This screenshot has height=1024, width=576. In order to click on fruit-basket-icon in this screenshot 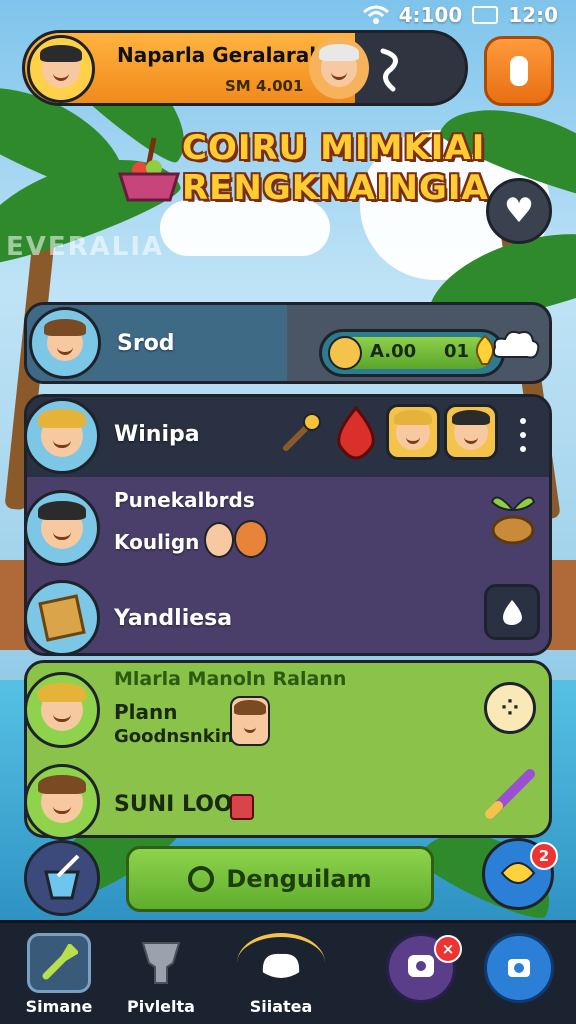, I will do `click(149, 169)`.